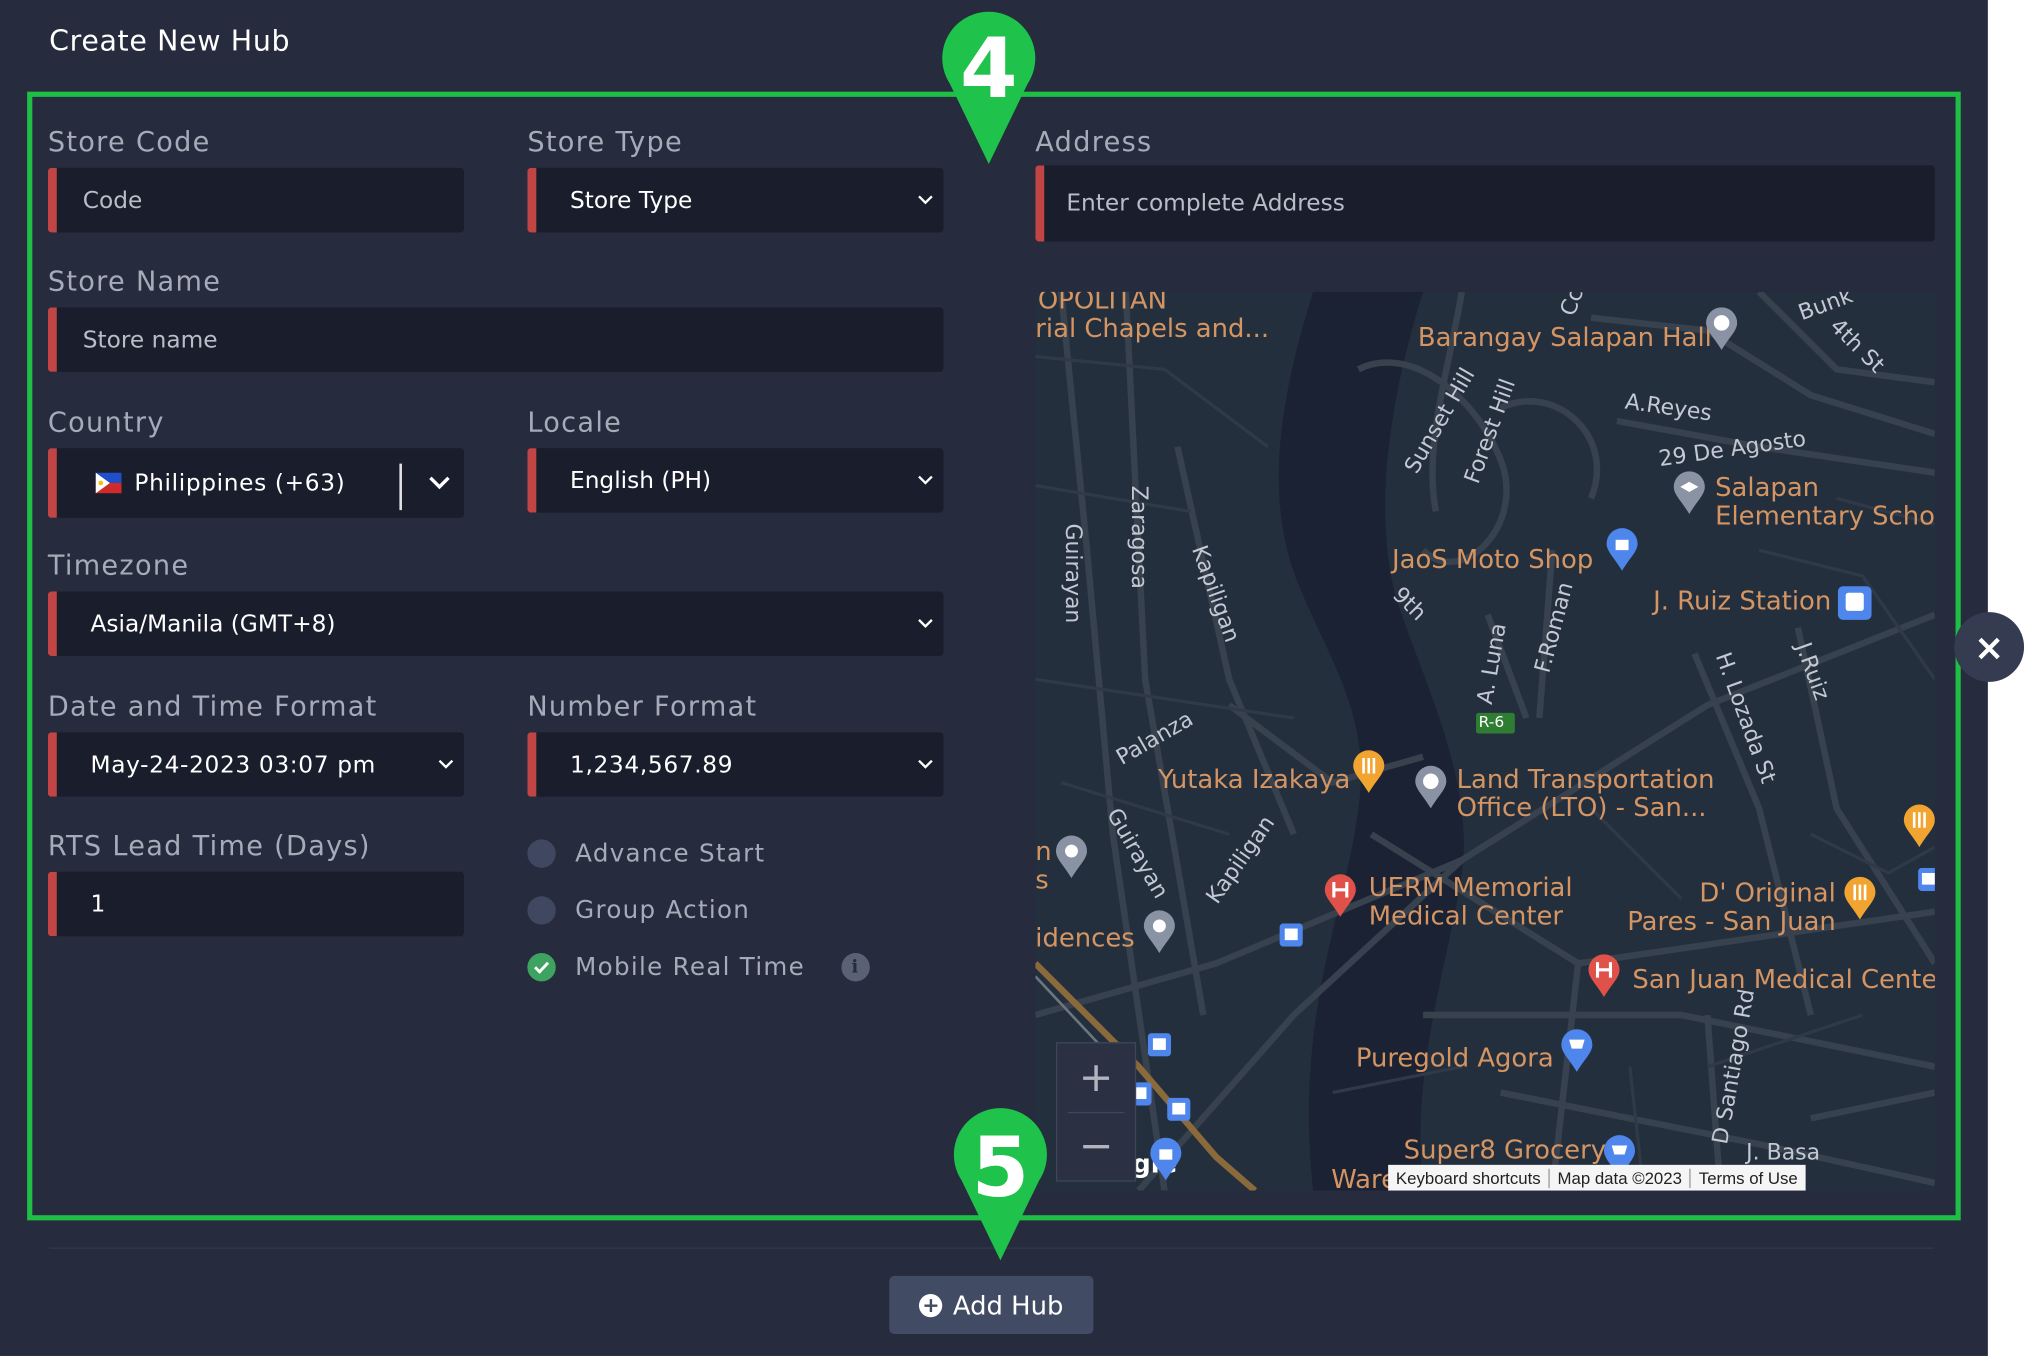  Describe the element at coordinates (1043, 865) in the screenshot. I see `poi-ns: n s` at that location.